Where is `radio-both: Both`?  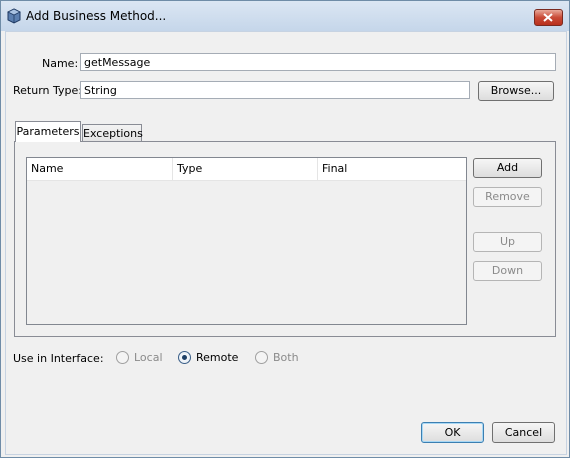
radio-both: Both is located at coordinates (277, 357).